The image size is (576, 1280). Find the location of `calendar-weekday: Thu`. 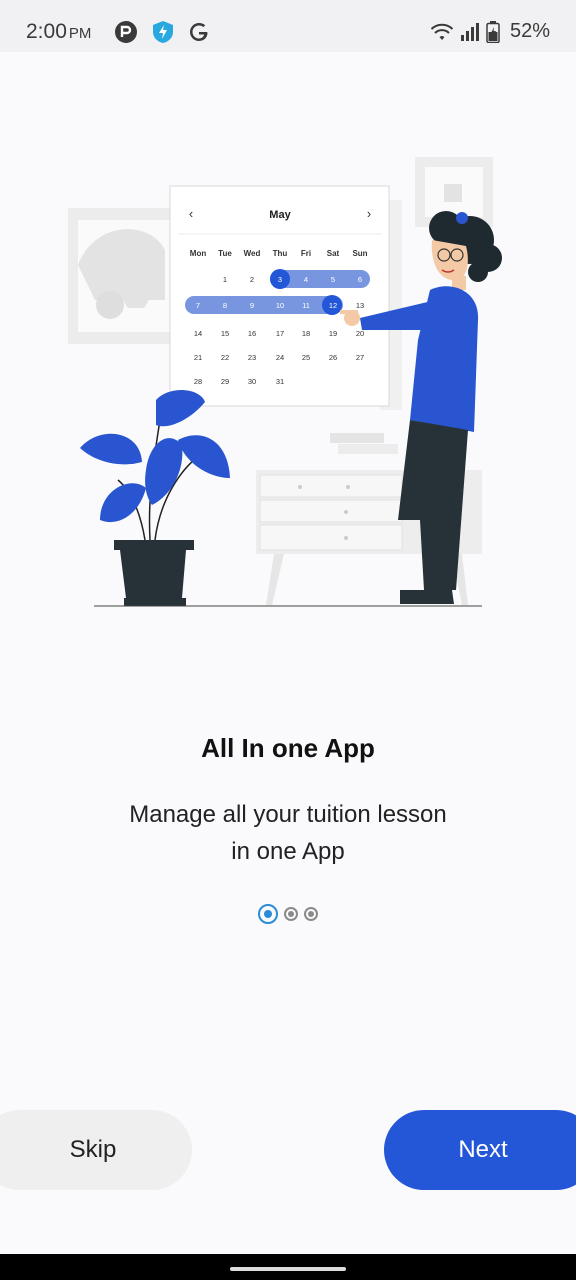

calendar-weekday: Thu is located at coordinates (280, 253).